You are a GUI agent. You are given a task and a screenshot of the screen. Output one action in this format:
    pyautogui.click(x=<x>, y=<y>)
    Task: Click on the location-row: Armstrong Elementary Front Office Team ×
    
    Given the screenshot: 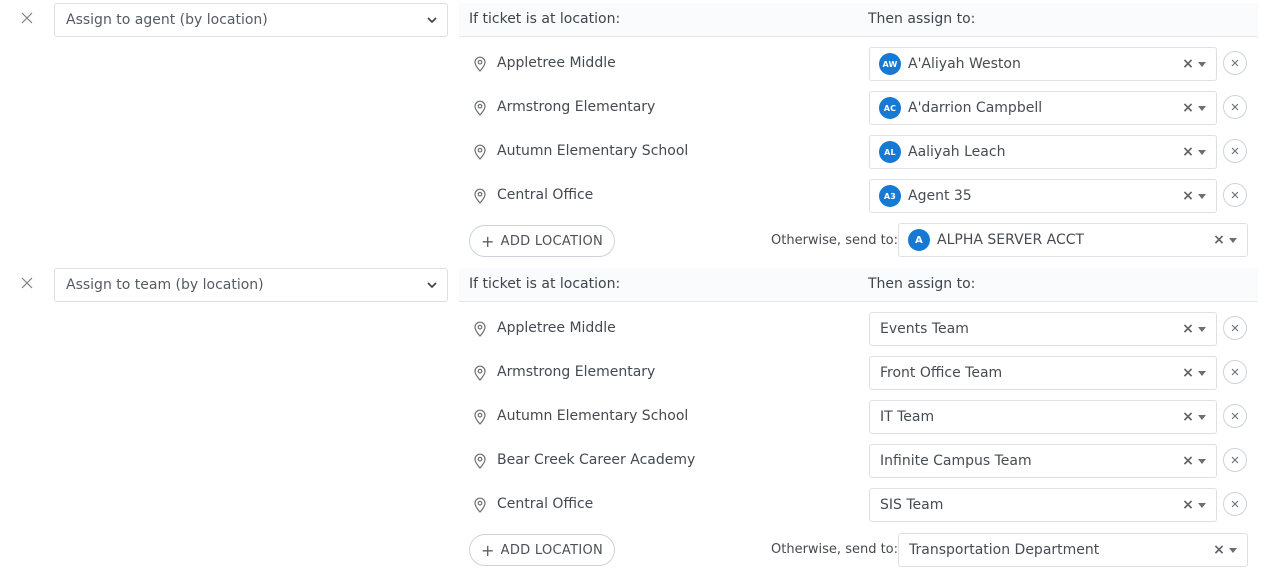 What is the action you would take?
    pyautogui.click(x=859, y=373)
    